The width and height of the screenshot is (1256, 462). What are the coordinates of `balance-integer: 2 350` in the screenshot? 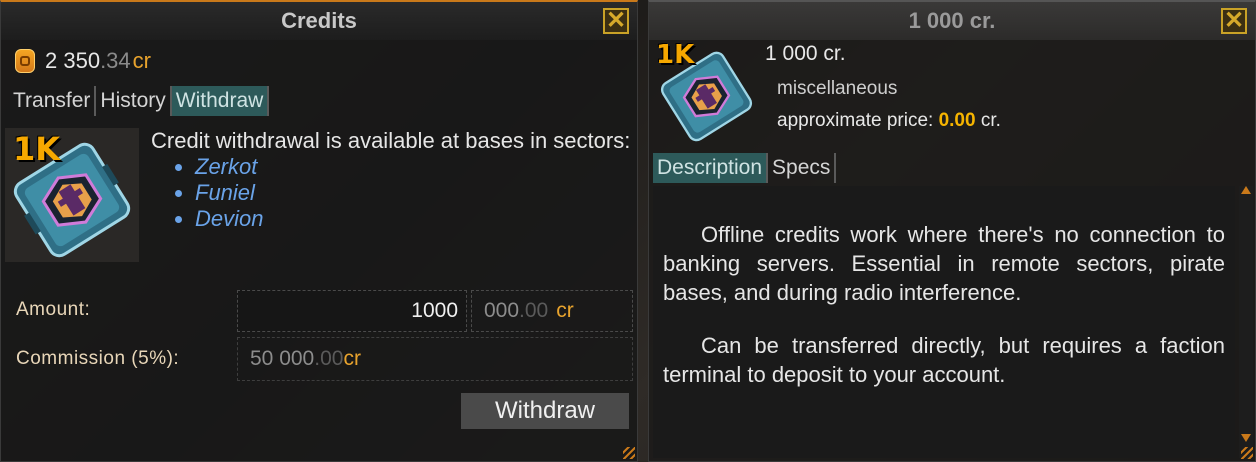 It's located at (73, 60).